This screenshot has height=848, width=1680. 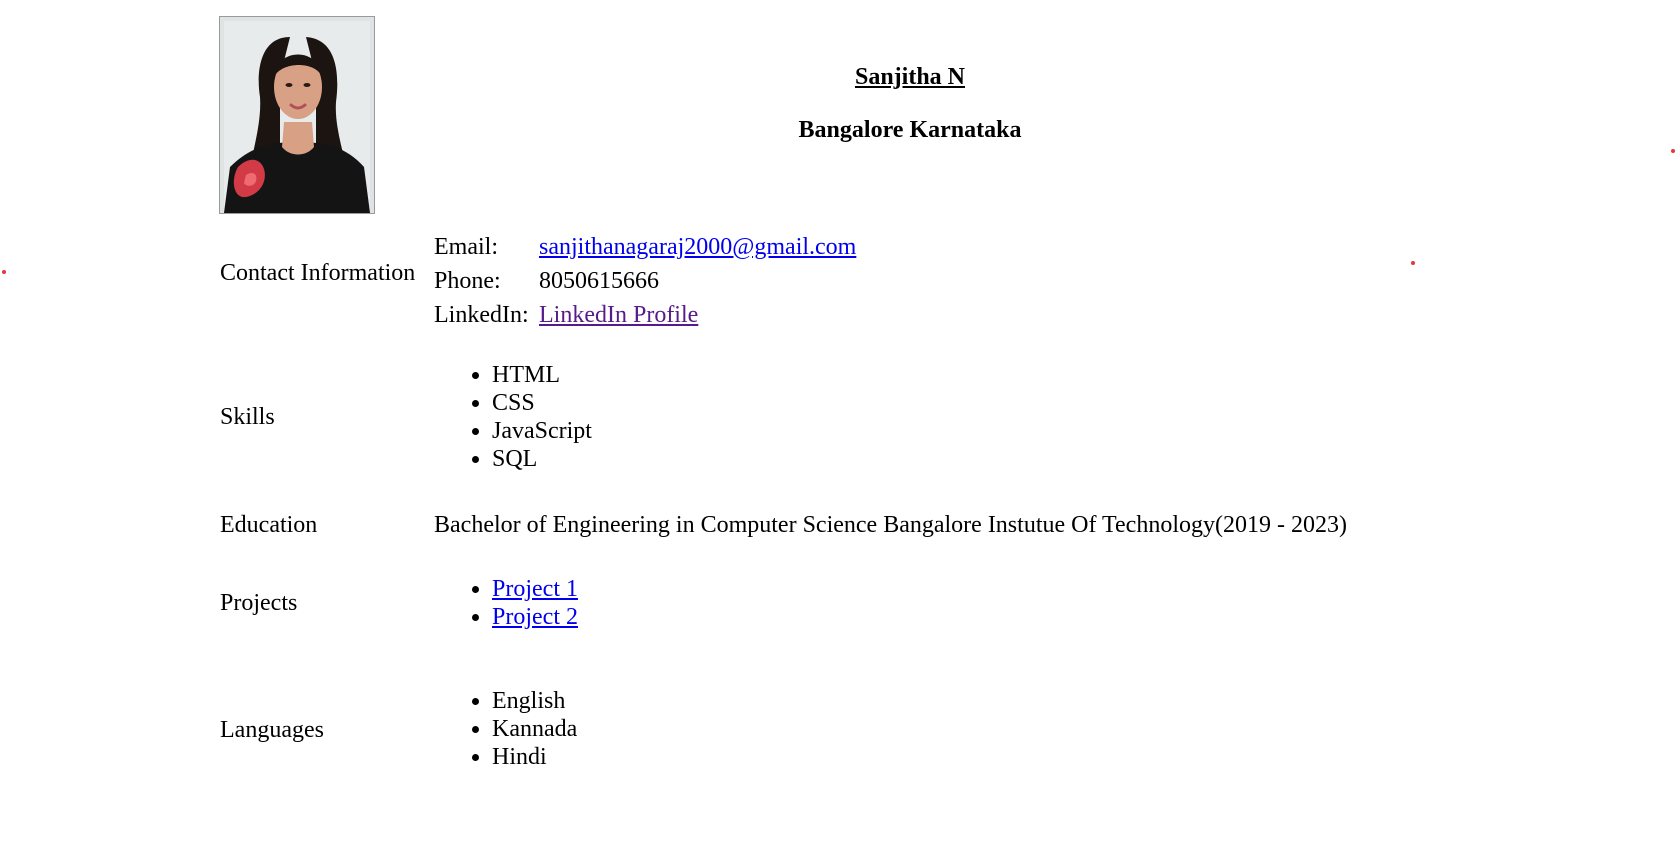 What do you see at coordinates (542, 459) in the screenshot?
I see `skill-item-sql: SQL` at bounding box center [542, 459].